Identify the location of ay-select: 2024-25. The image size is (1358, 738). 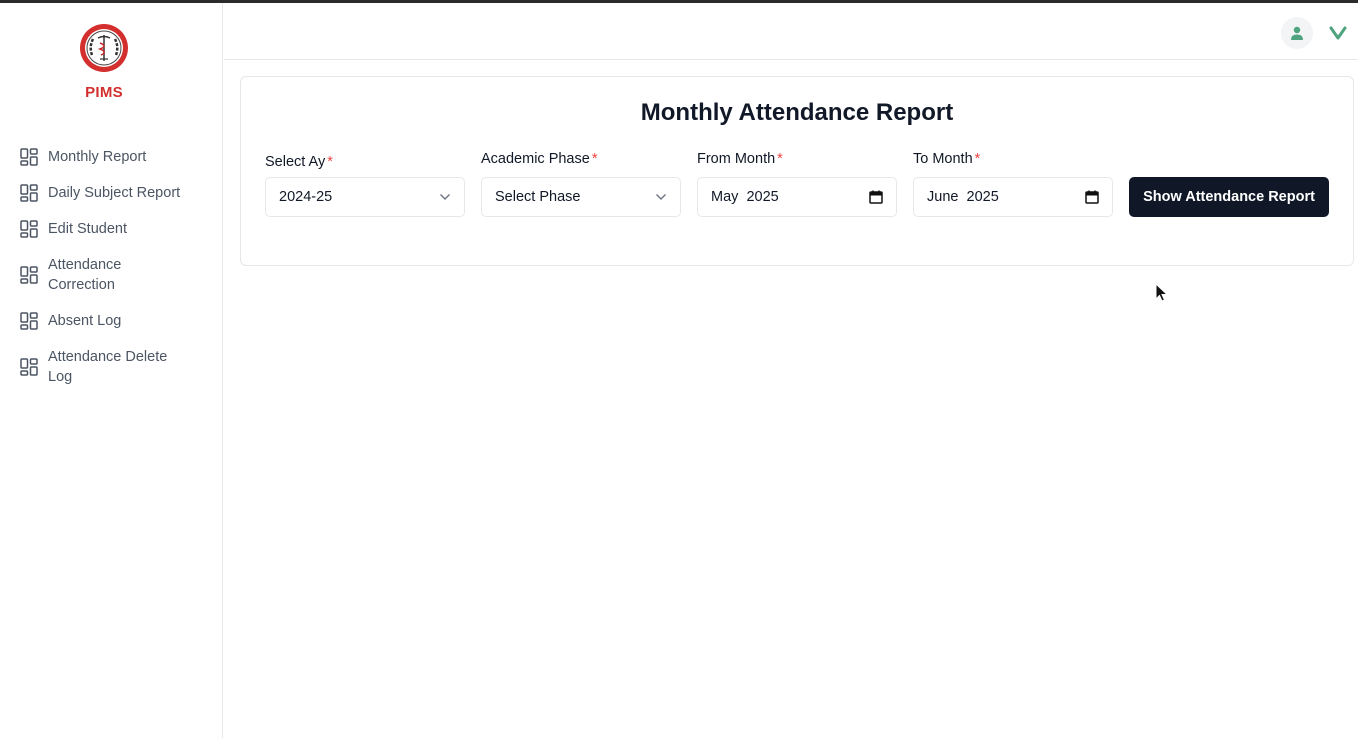
(365, 197).